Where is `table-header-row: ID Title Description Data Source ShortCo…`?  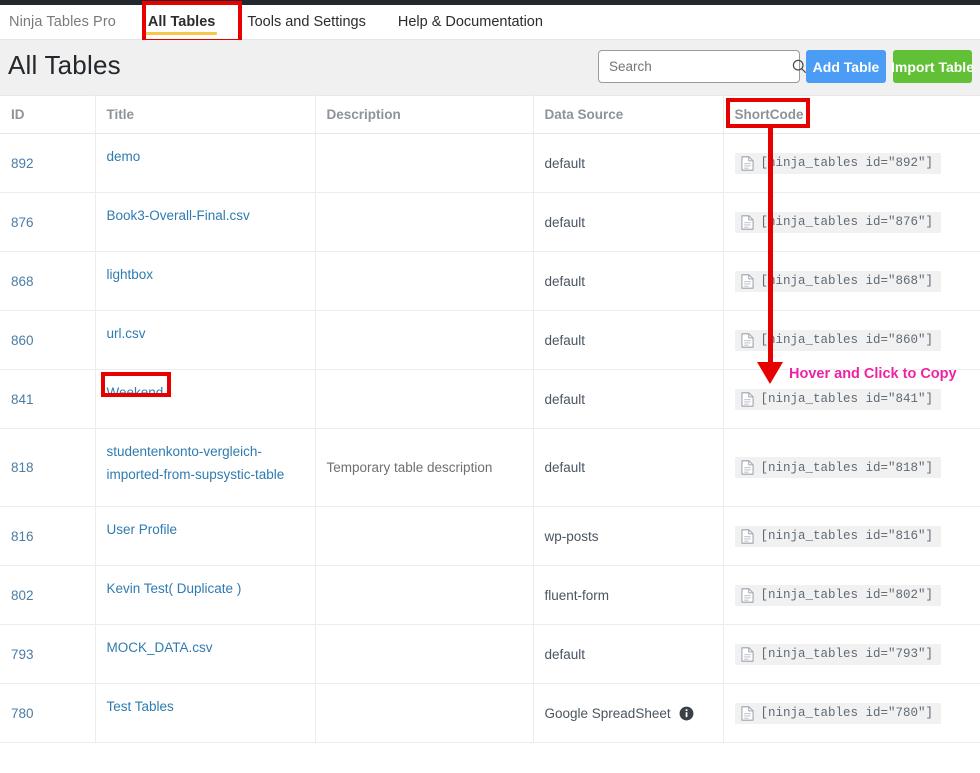 table-header-row: ID Title Description Data Source ShortCo… is located at coordinates (490, 114).